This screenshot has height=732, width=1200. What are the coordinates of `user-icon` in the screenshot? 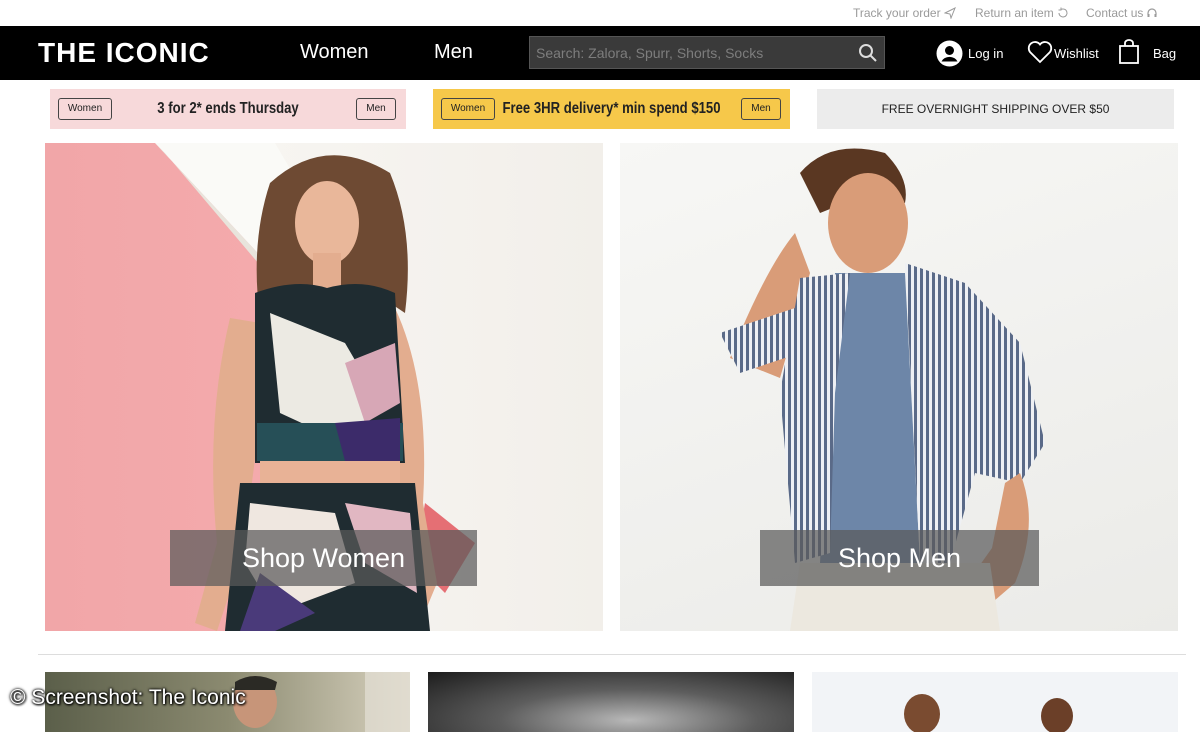 It's located at (949, 53).